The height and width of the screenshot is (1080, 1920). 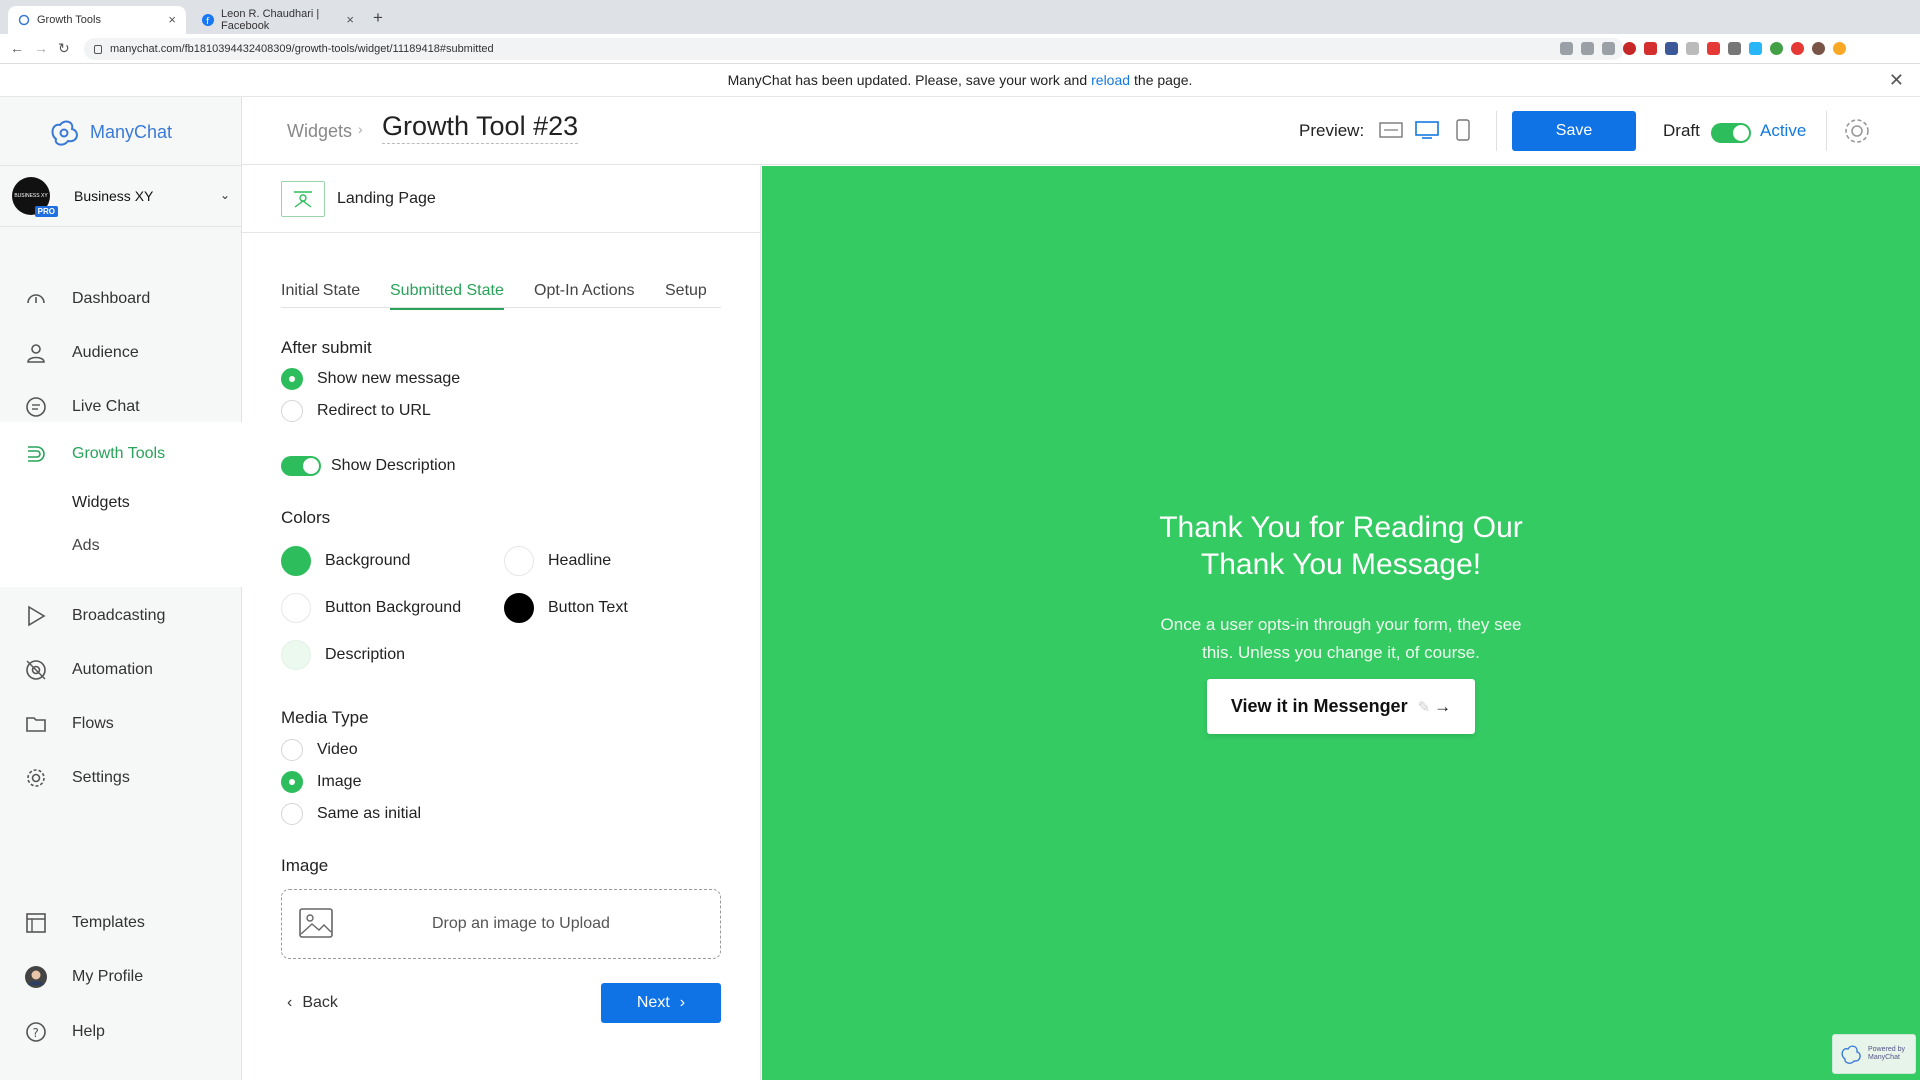 I want to click on color-background: Background, so click(x=345, y=561).